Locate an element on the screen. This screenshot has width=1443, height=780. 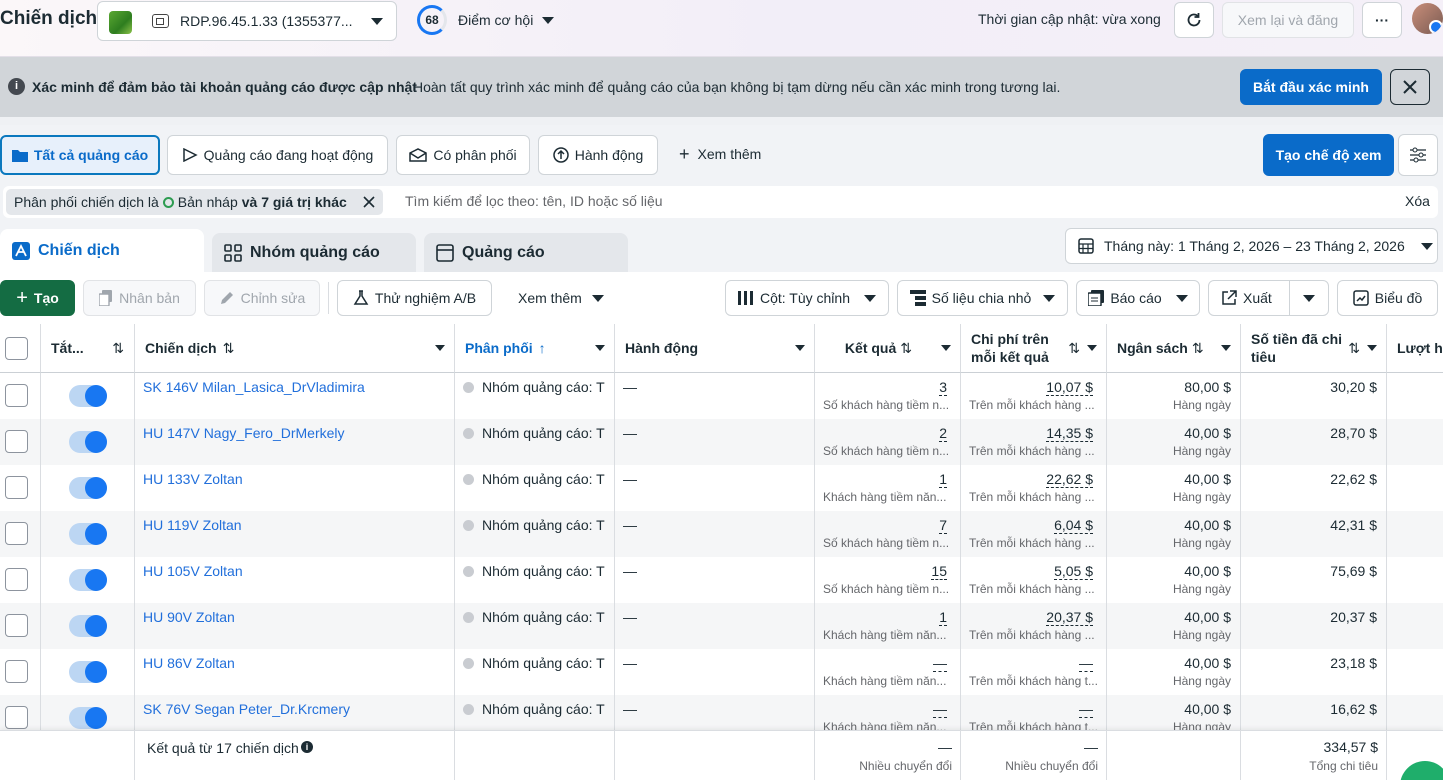
campaign-name-link: HU 119V Zoltan is located at coordinates (192, 525).